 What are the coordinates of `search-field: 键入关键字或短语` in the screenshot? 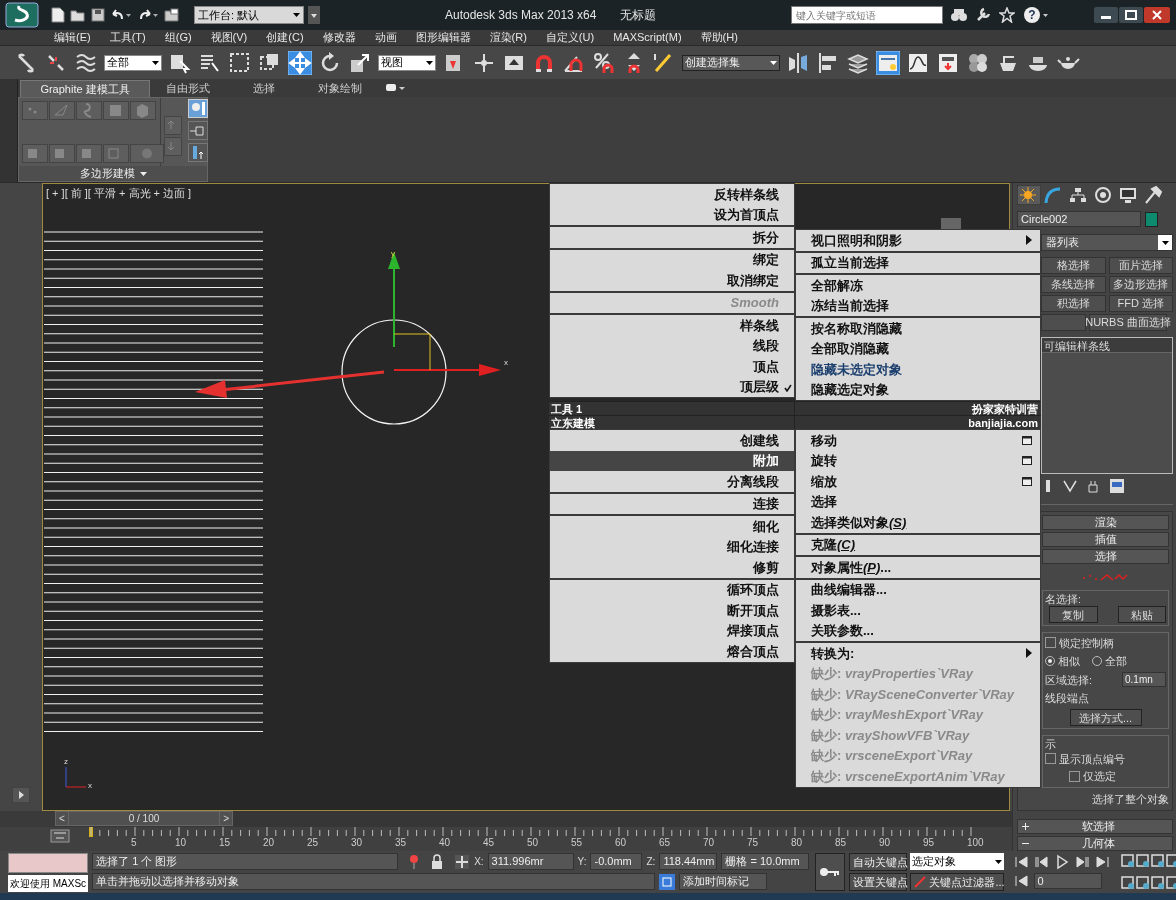 It's located at (867, 15).